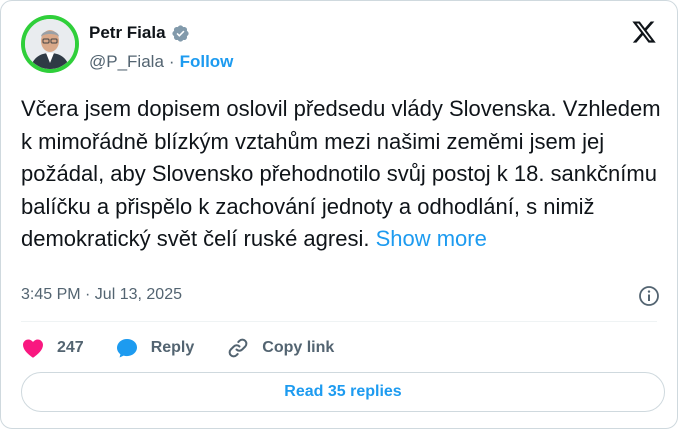  What do you see at coordinates (180, 33) in the screenshot?
I see `verified-badge-icon` at bounding box center [180, 33].